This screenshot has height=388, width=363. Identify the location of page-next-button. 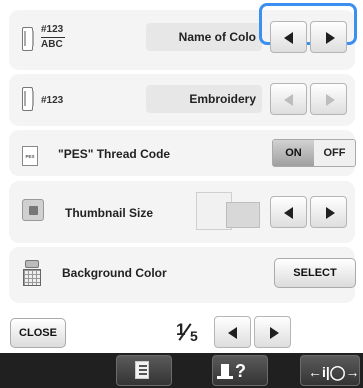
(272, 332).